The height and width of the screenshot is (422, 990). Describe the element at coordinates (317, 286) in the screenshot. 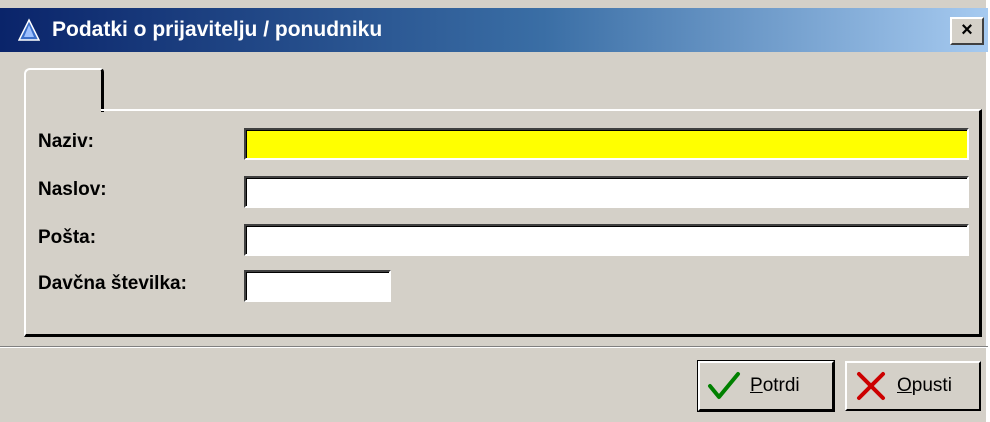

I see `davcna-stevilka-field` at that location.